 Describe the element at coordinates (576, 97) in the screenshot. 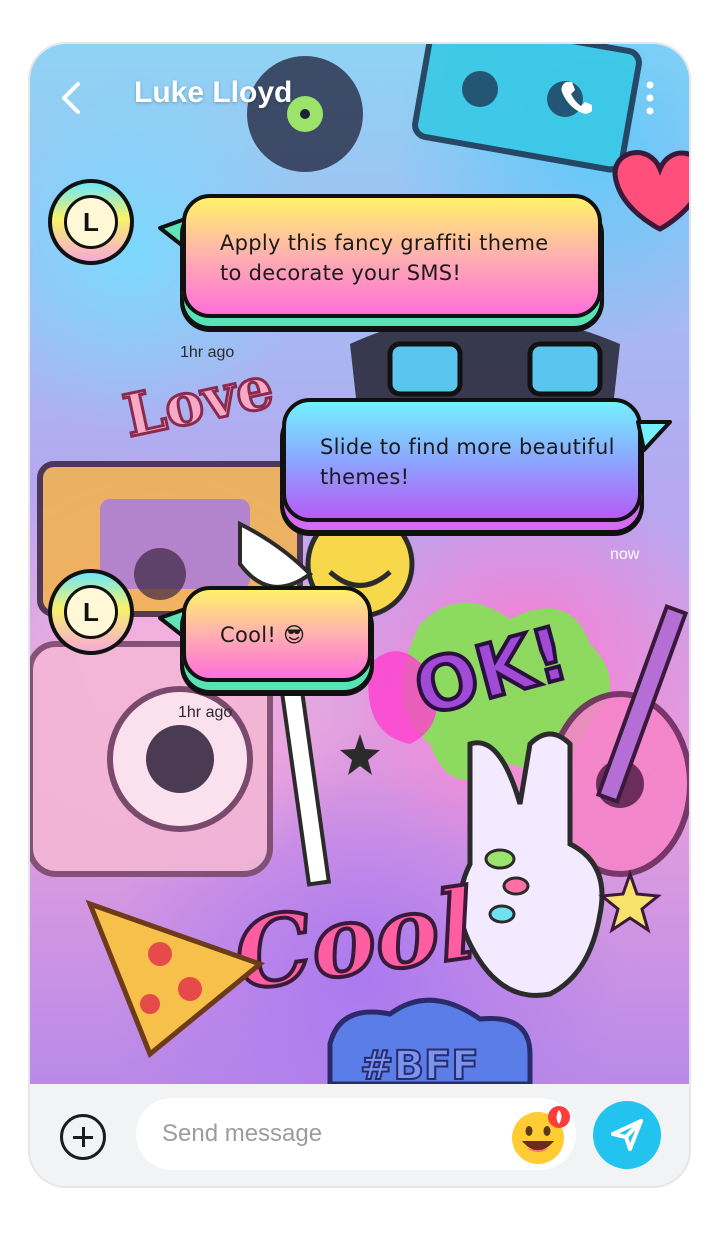

I see `phone-icon` at that location.